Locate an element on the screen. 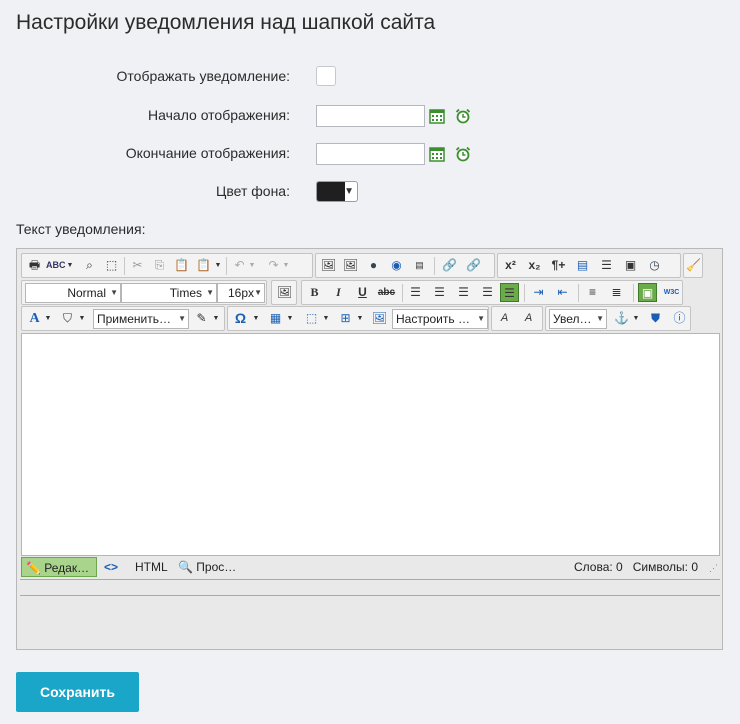 The image size is (740, 724). undo-icon: ↶ is located at coordinates (239, 265).